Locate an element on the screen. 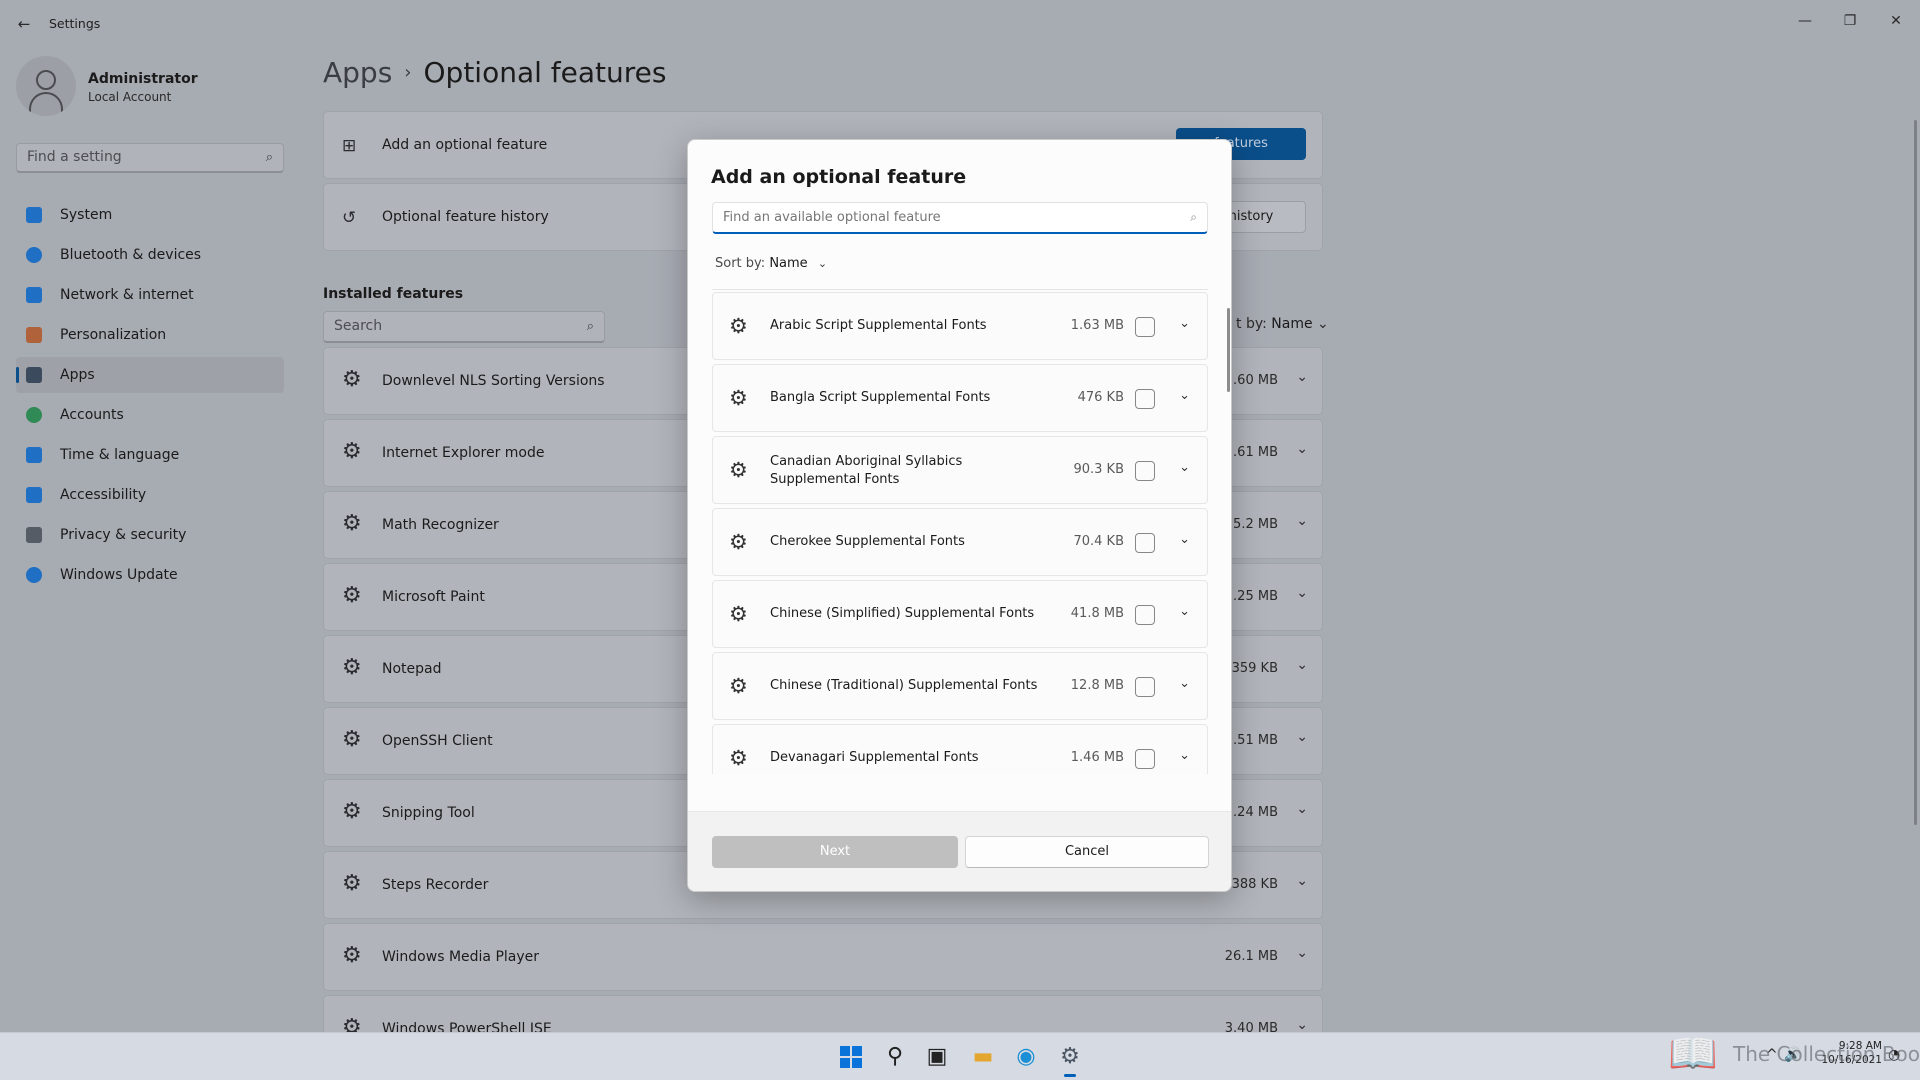 The image size is (1920, 1080). add-optional-feature-label: Add an optional feature is located at coordinates (465, 145).